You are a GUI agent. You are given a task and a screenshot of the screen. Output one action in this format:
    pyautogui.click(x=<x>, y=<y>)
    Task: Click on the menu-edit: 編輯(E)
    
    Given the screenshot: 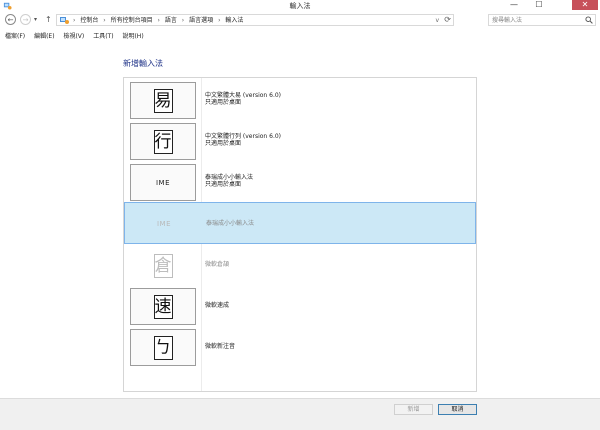 What is the action you would take?
    pyautogui.click(x=44, y=36)
    